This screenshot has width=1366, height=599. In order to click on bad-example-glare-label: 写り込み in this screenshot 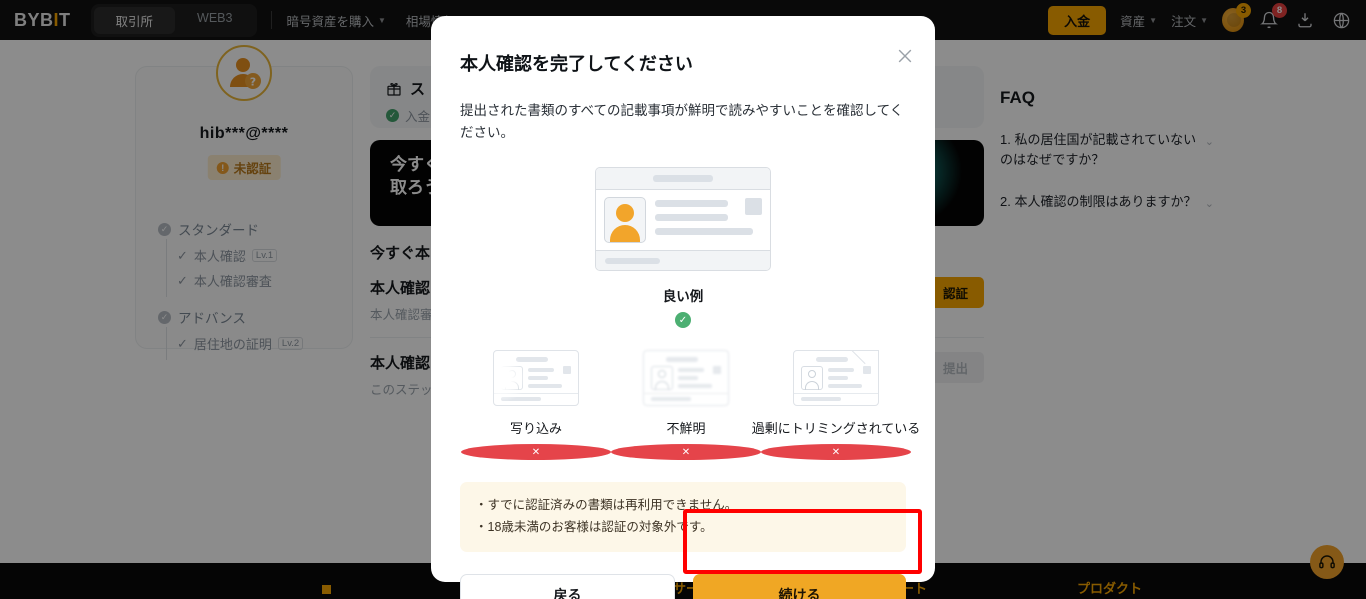, I will do `click(535, 429)`.